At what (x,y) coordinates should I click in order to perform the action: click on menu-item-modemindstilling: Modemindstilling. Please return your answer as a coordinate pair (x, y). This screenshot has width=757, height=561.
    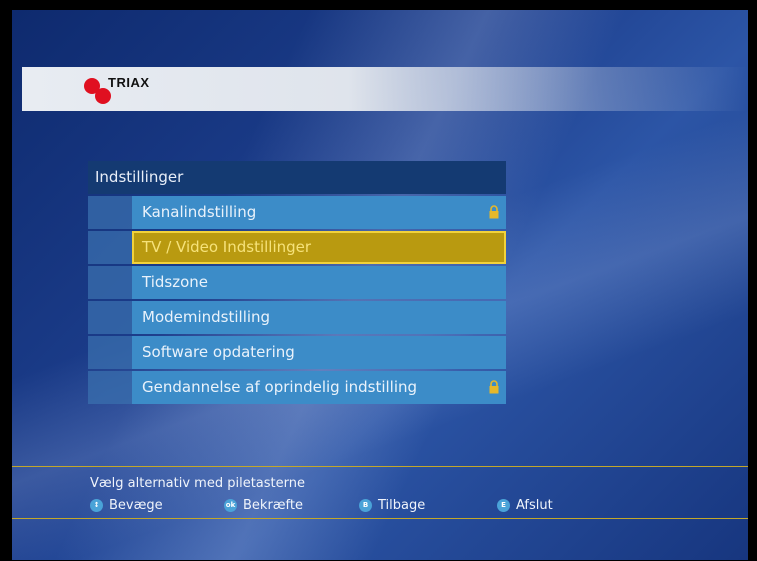
    Looking at the image, I should click on (297, 317).